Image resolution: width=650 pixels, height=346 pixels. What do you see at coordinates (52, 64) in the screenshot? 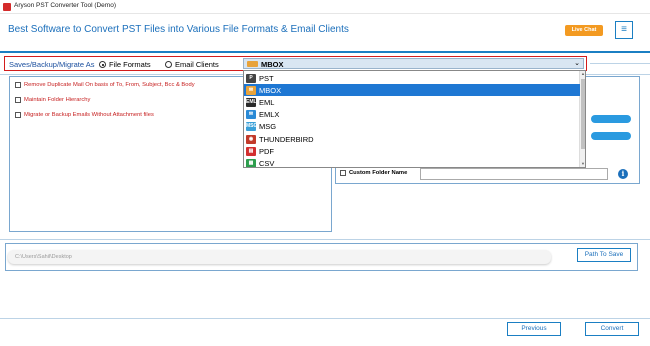
I see `save-as-label: Saves/Backup/Migrate As` at bounding box center [52, 64].